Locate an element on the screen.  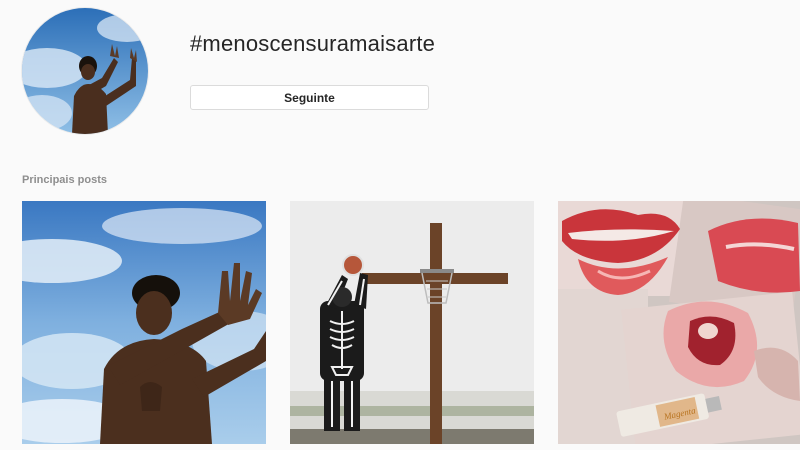
avatar-image is located at coordinates (85, 71).